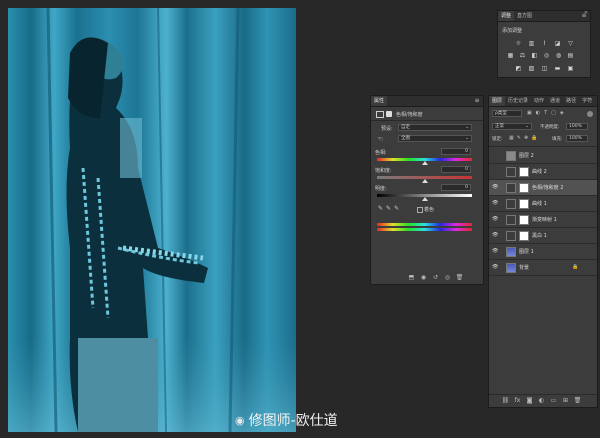 This screenshot has width=600, height=438. I want to click on tab-history: 历史记录, so click(518, 101).